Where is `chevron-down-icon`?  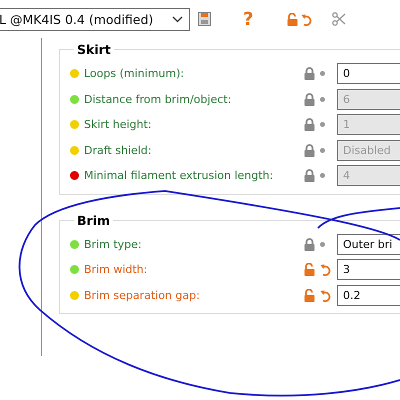
chevron-down-icon is located at coordinates (177, 19).